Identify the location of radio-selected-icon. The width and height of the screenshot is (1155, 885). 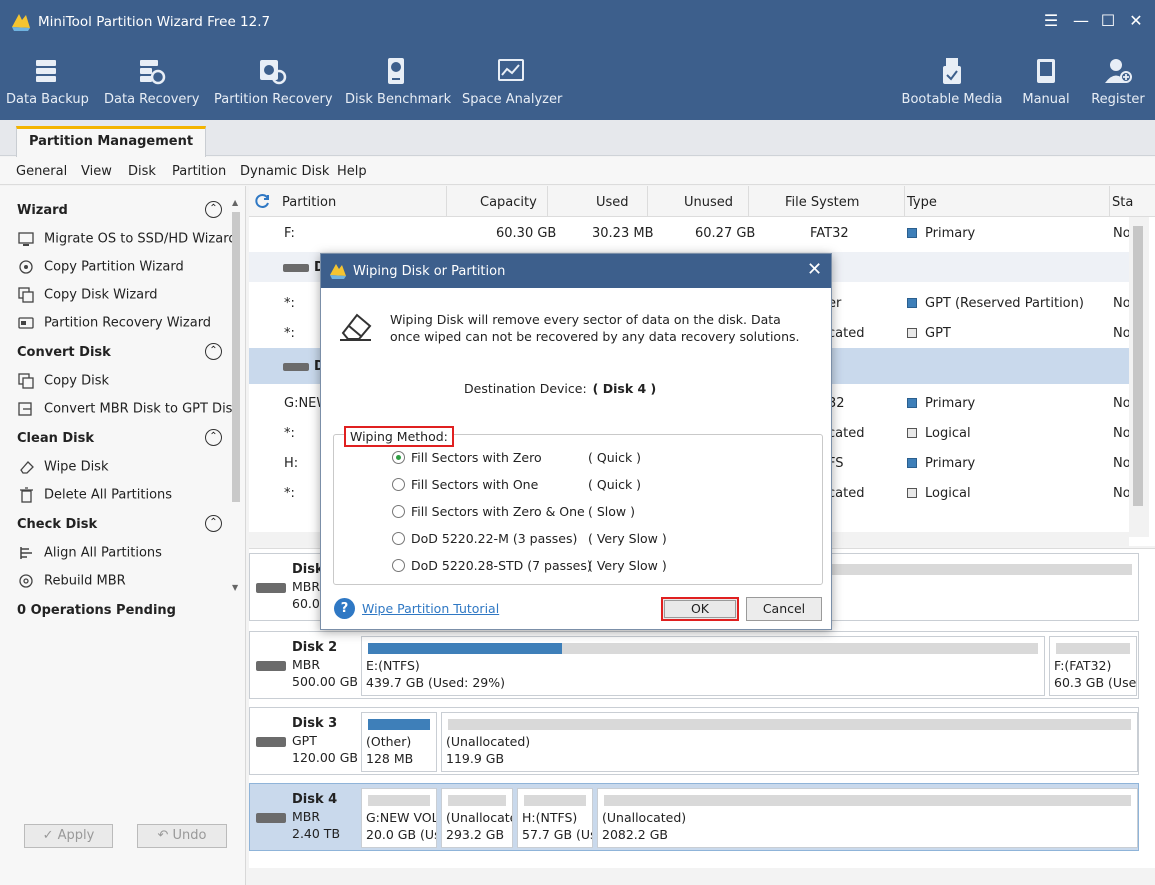
(398, 457).